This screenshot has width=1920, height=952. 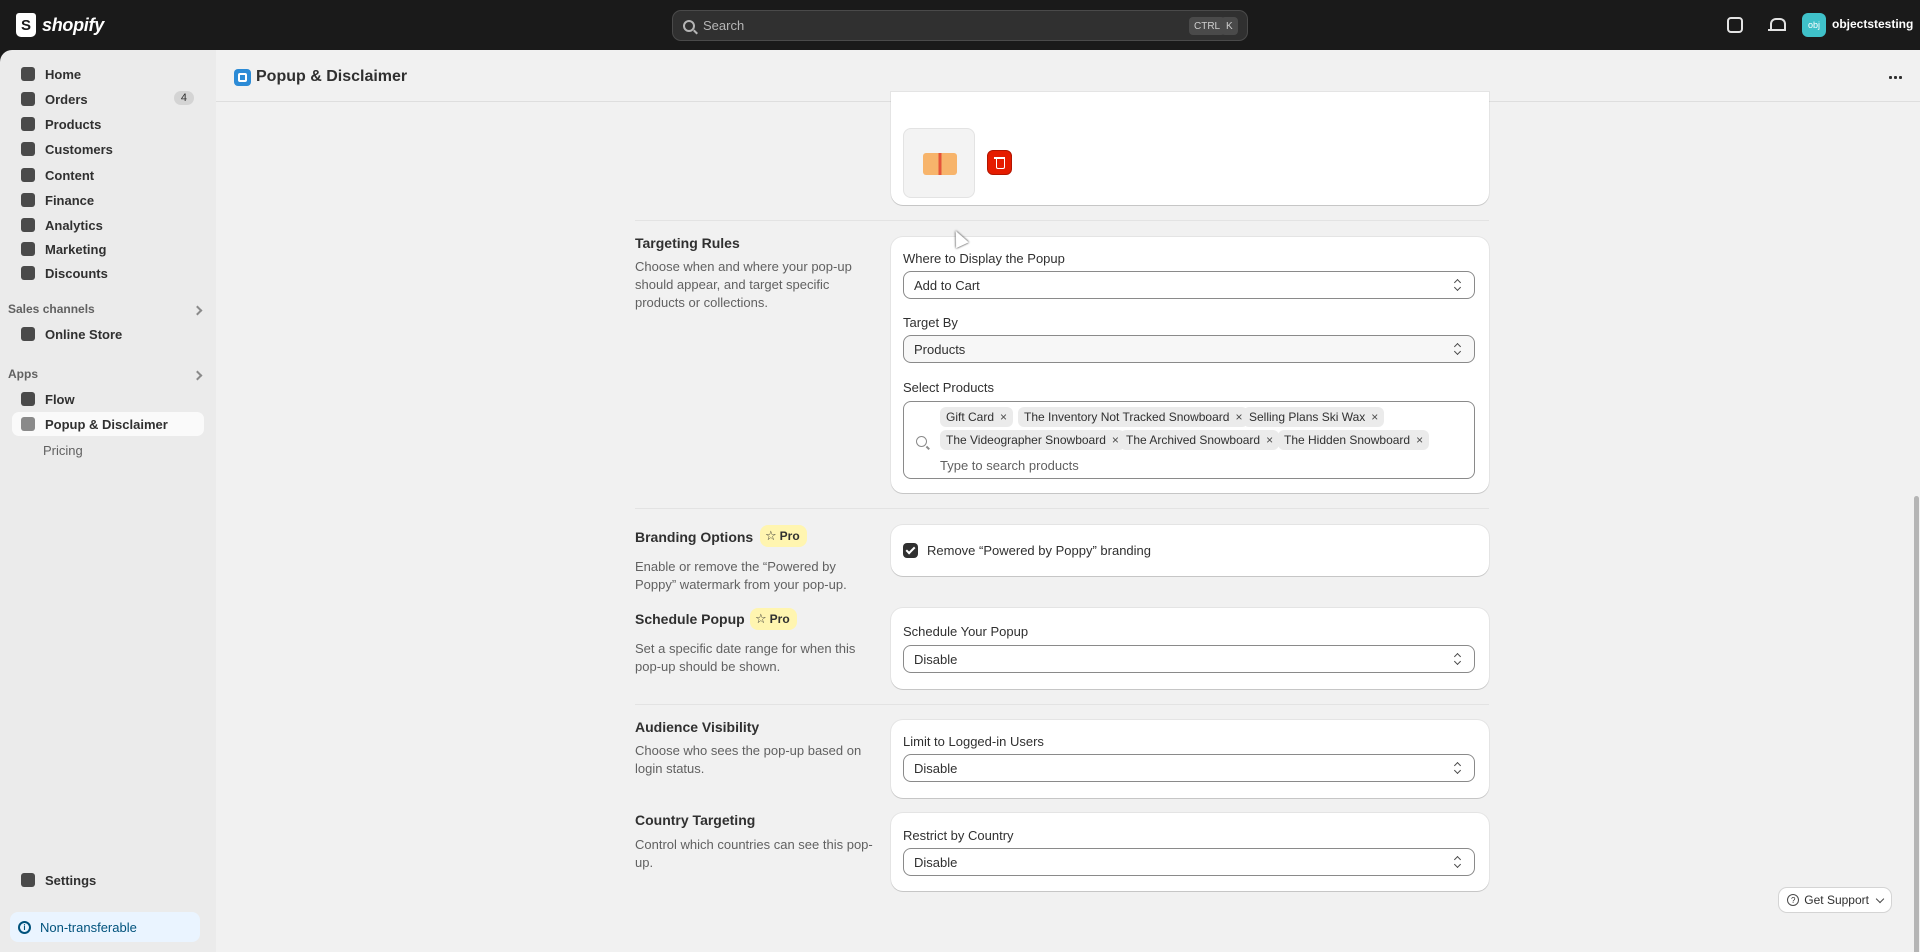 What do you see at coordinates (966, 631) in the screenshot?
I see `schedule-label: Schedule Your Popup` at bounding box center [966, 631].